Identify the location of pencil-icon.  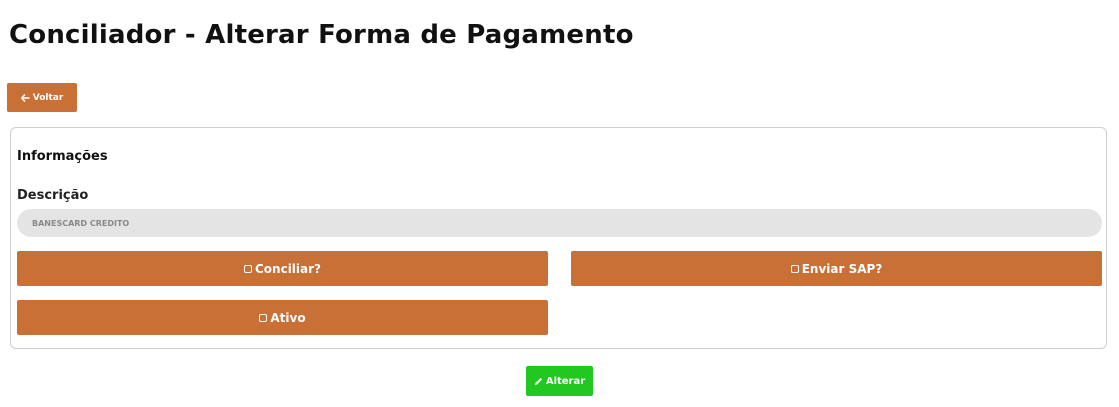
(538, 381).